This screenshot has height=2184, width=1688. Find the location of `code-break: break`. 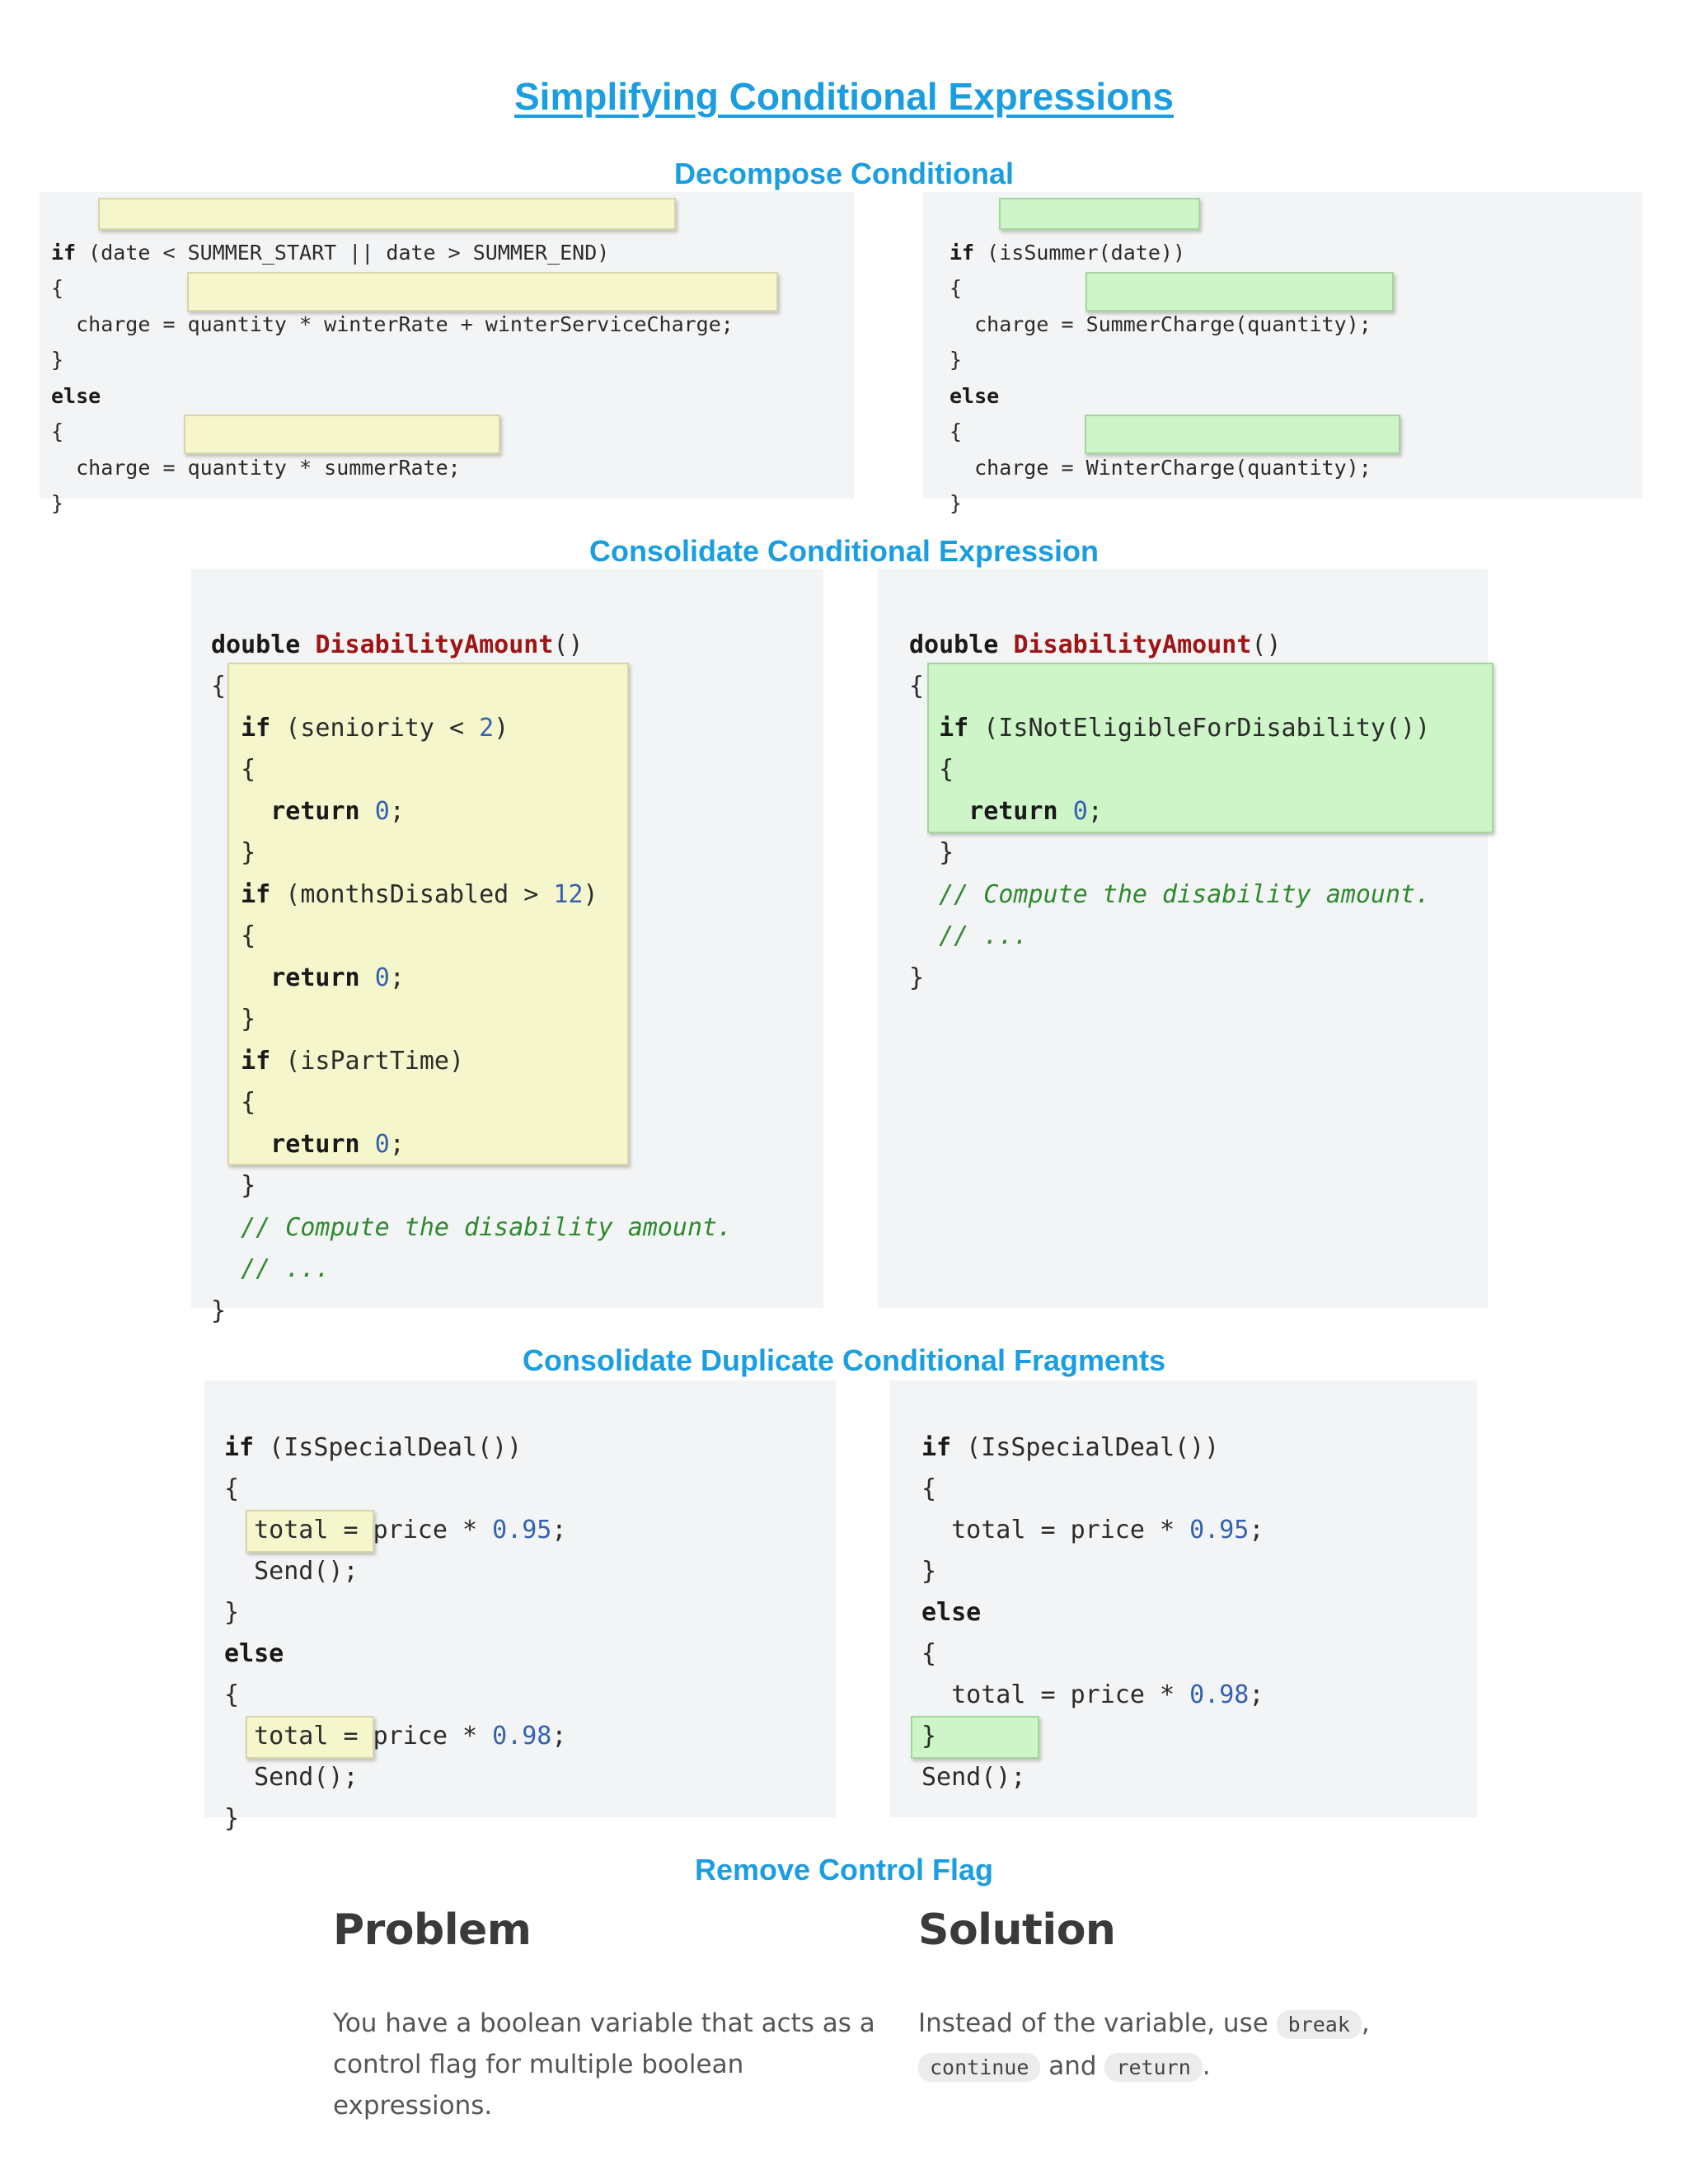

code-break: break is located at coordinates (1319, 2024).